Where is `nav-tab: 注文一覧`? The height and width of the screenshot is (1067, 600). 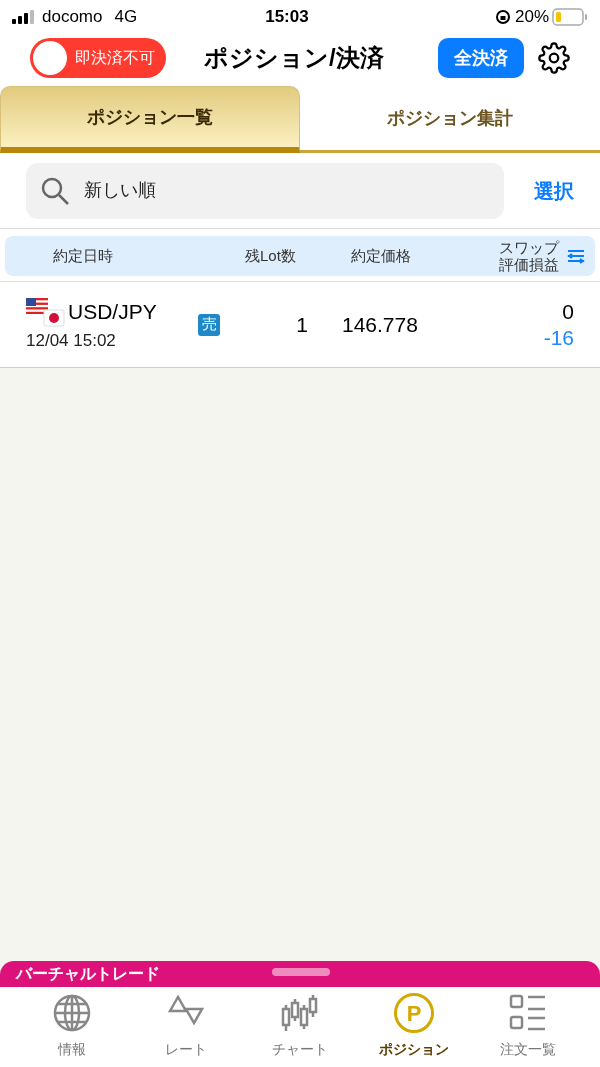 nav-tab: 注文一覧 is located at coordinates (528, 1030).